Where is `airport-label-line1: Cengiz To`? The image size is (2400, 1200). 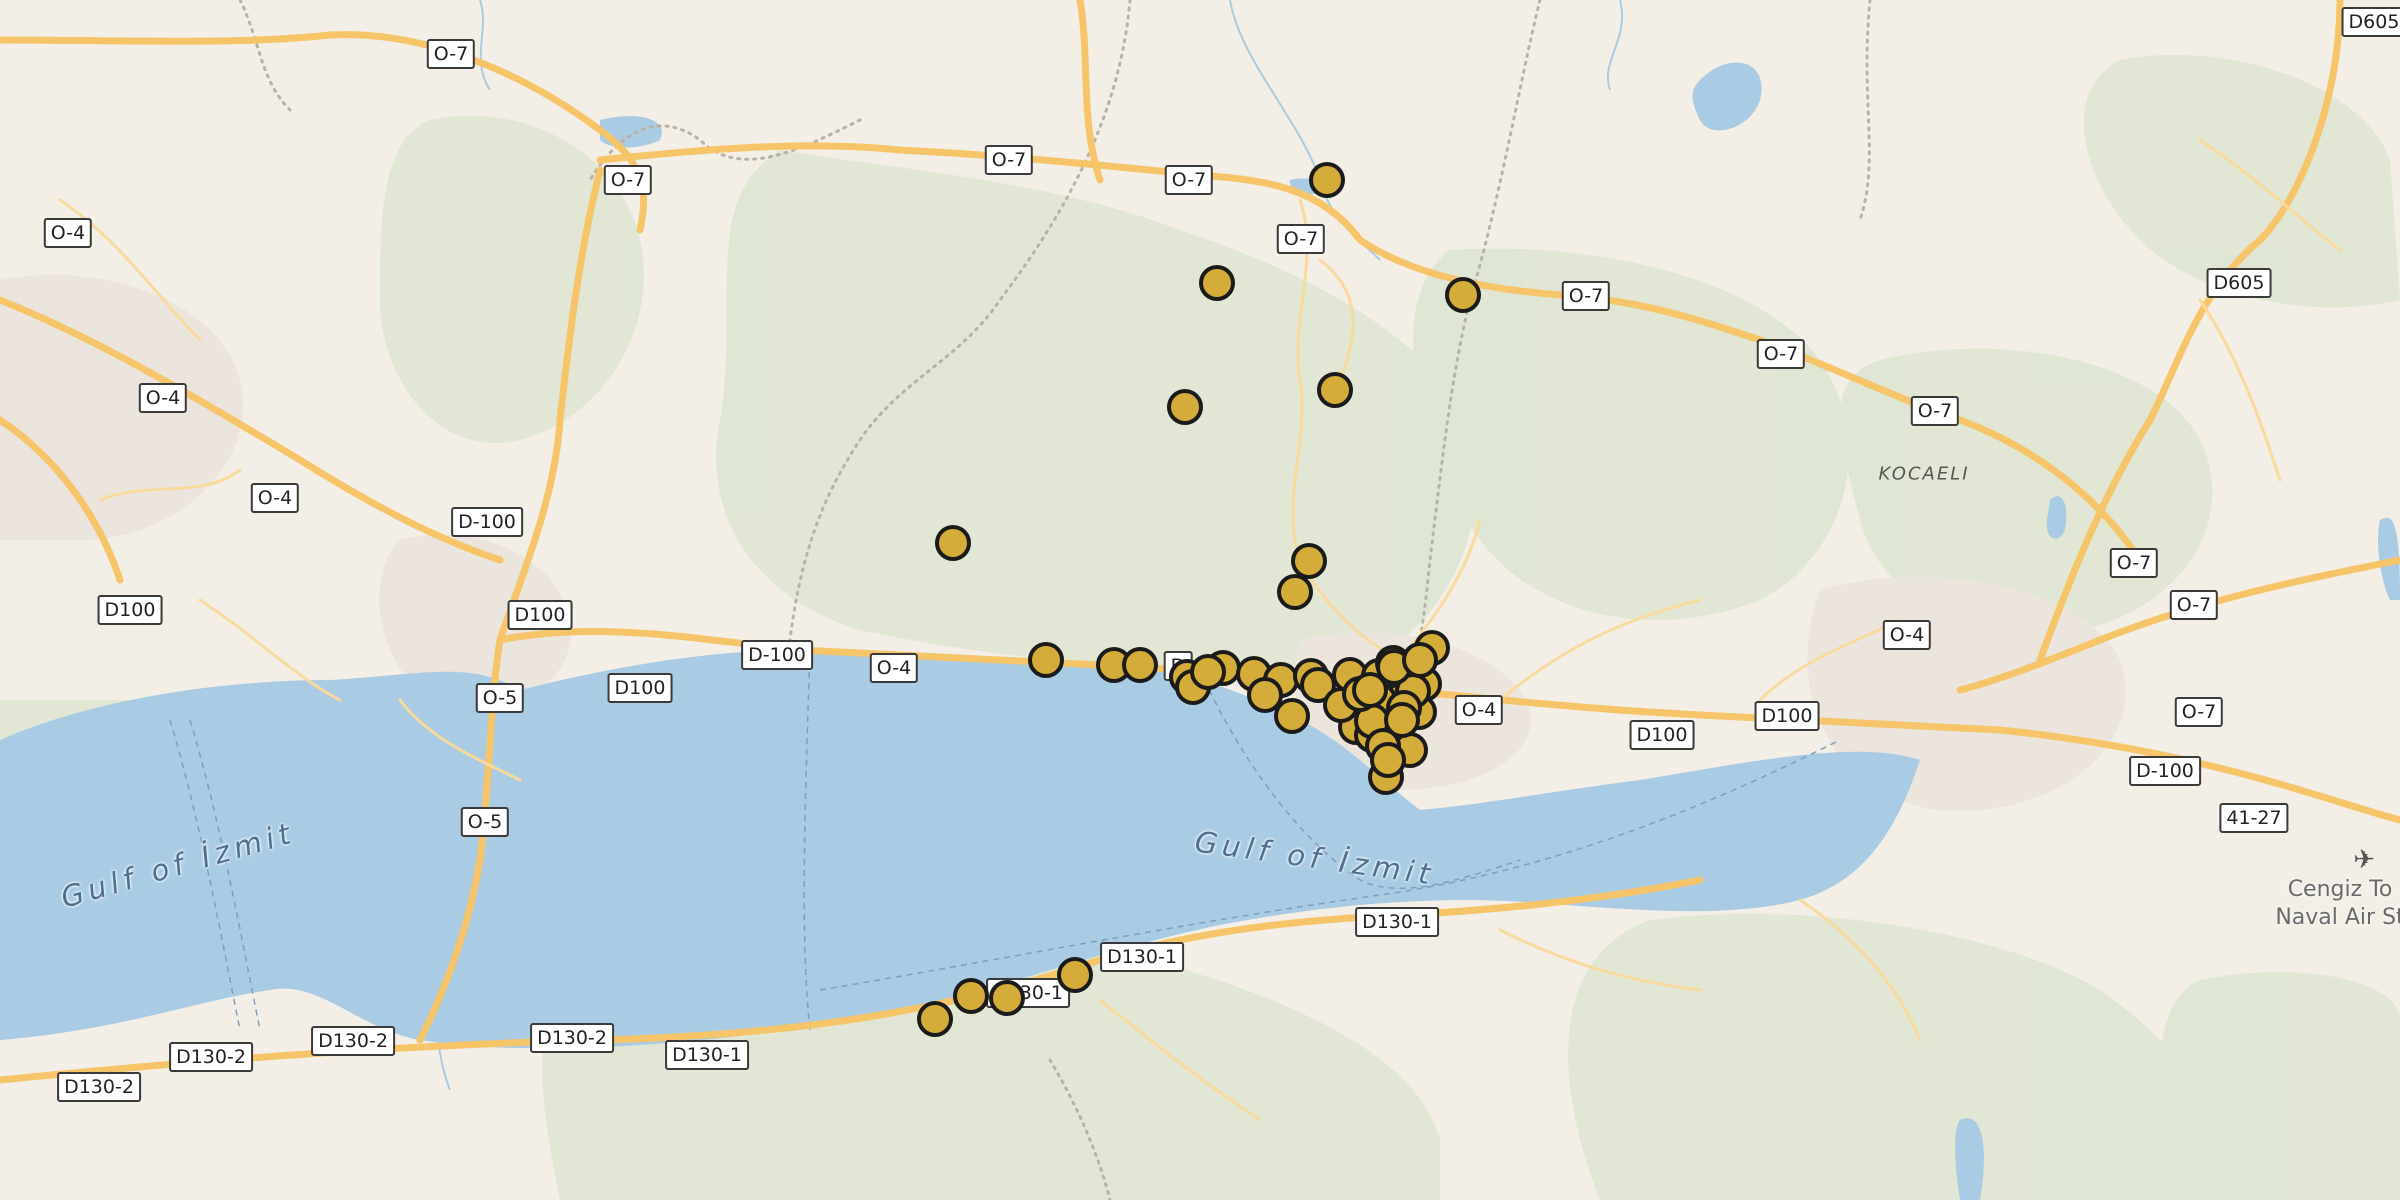 airport-label-line1: Cengiz To is located at coordinates (2340, 889).